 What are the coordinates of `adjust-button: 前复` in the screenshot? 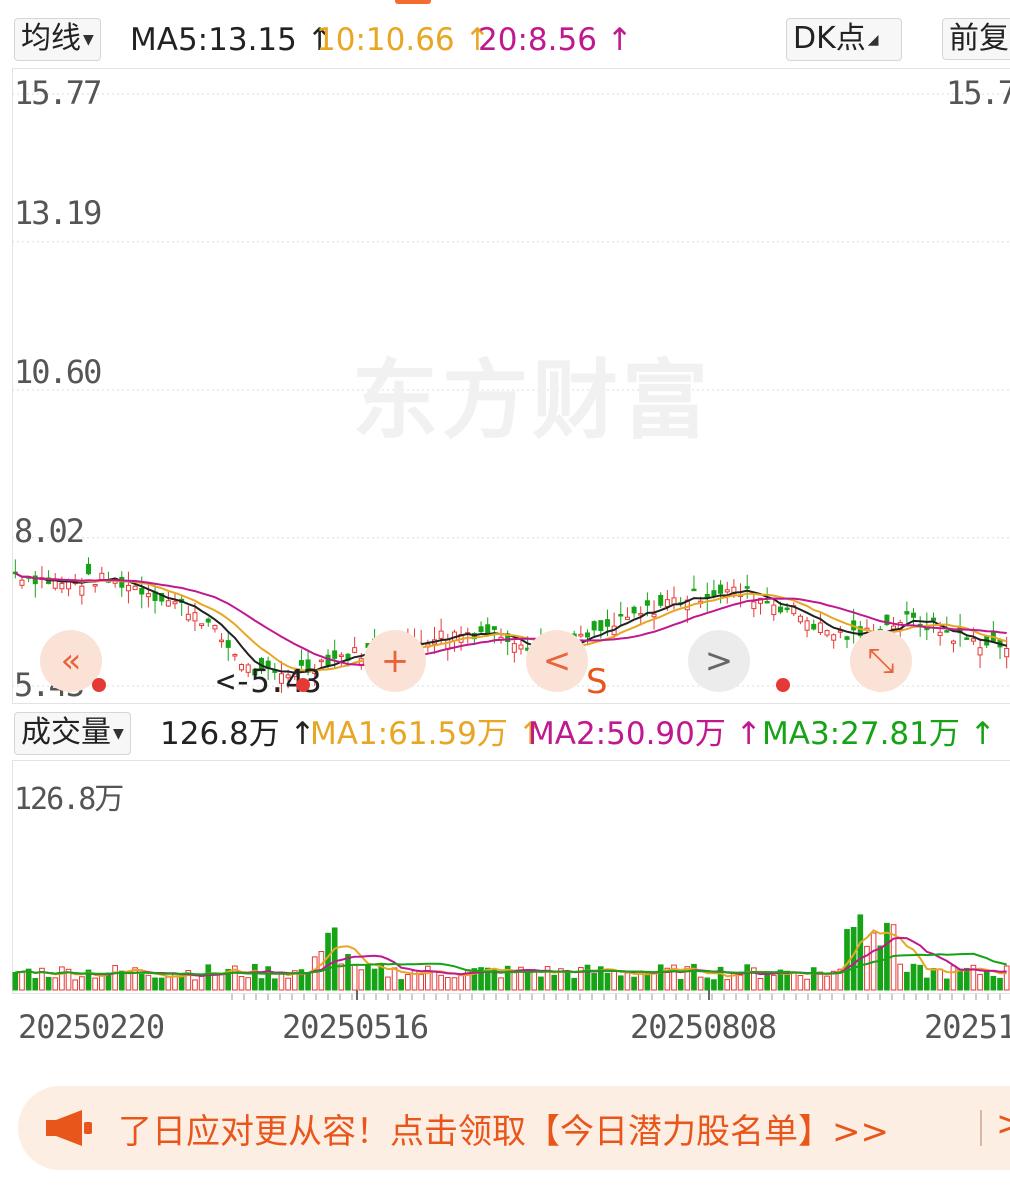 It's located at (976, 39).